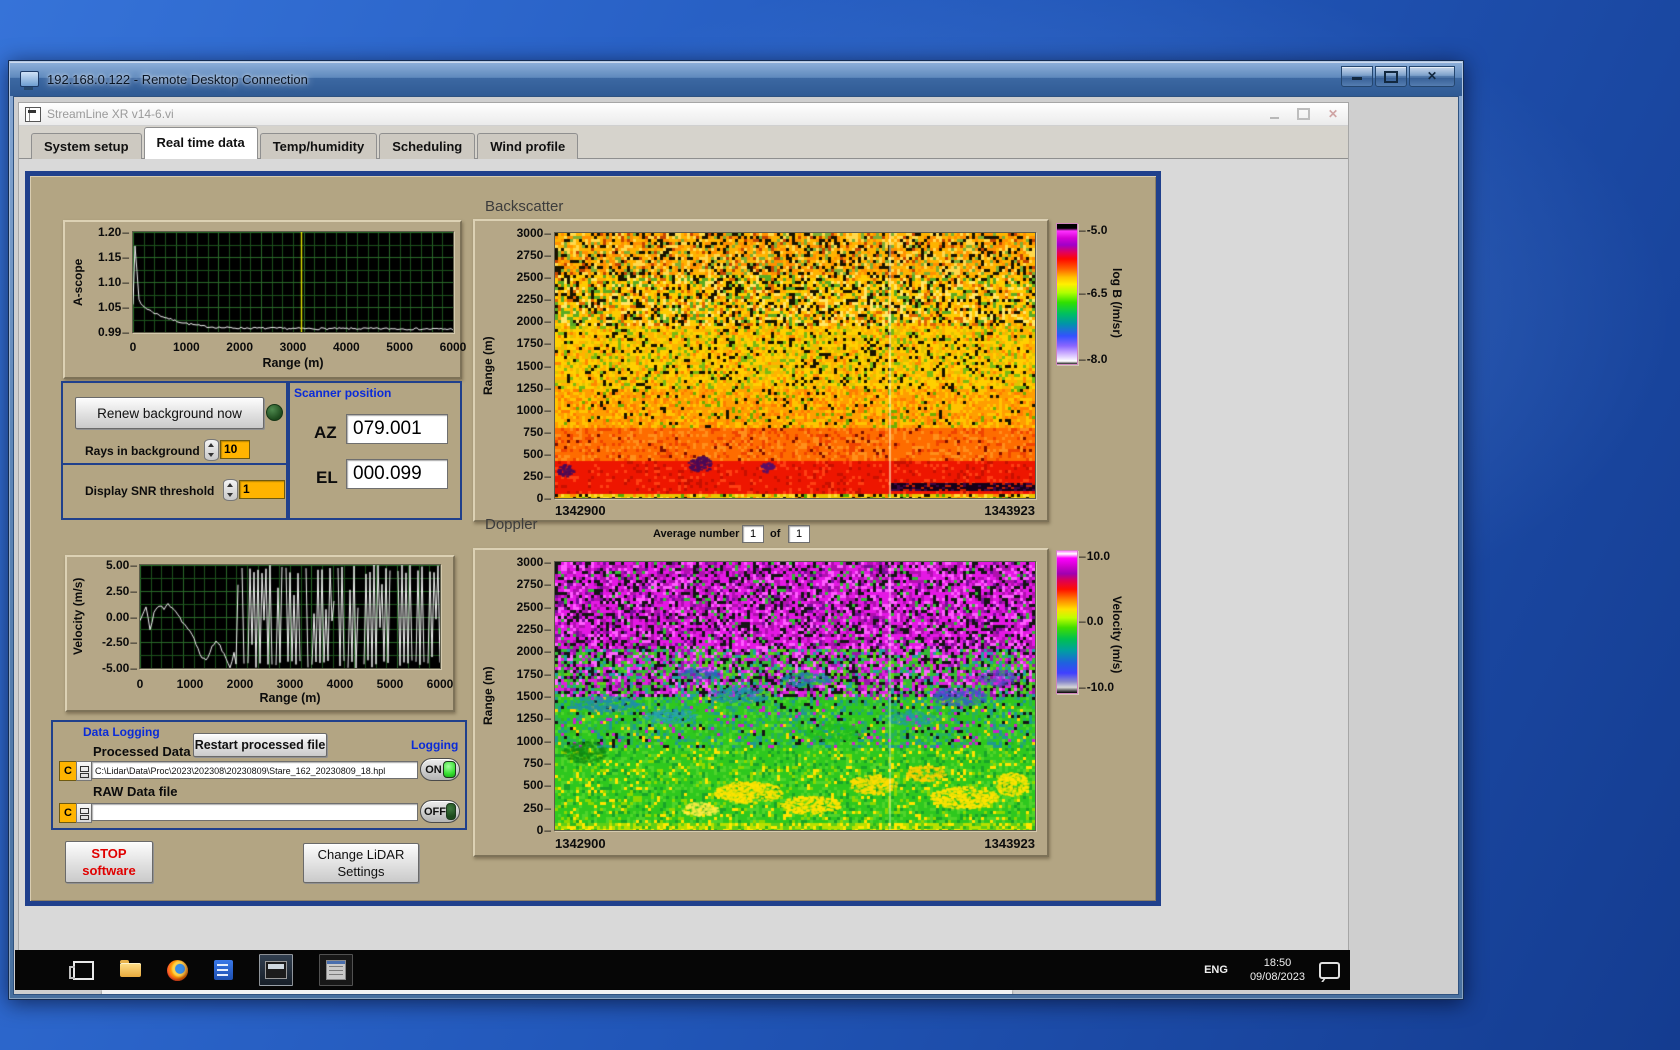  Describe the element at coordinates (68, 771) in the screenshot. I see `processed-drive-box: C` at that location.